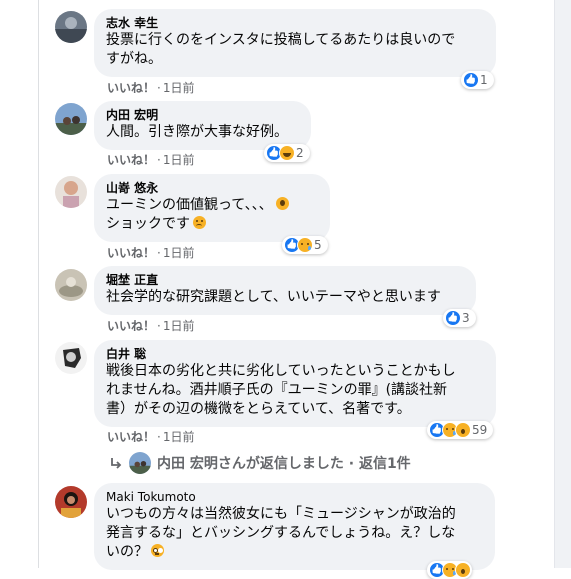 This screenshot has height=579, width=571. What do you see at coordinates (281, 371) in the screenshot?
I see `comment-text-line: 戦後日本の劣化と共に劣化していったということかもし` at bounding box center [281, 371].